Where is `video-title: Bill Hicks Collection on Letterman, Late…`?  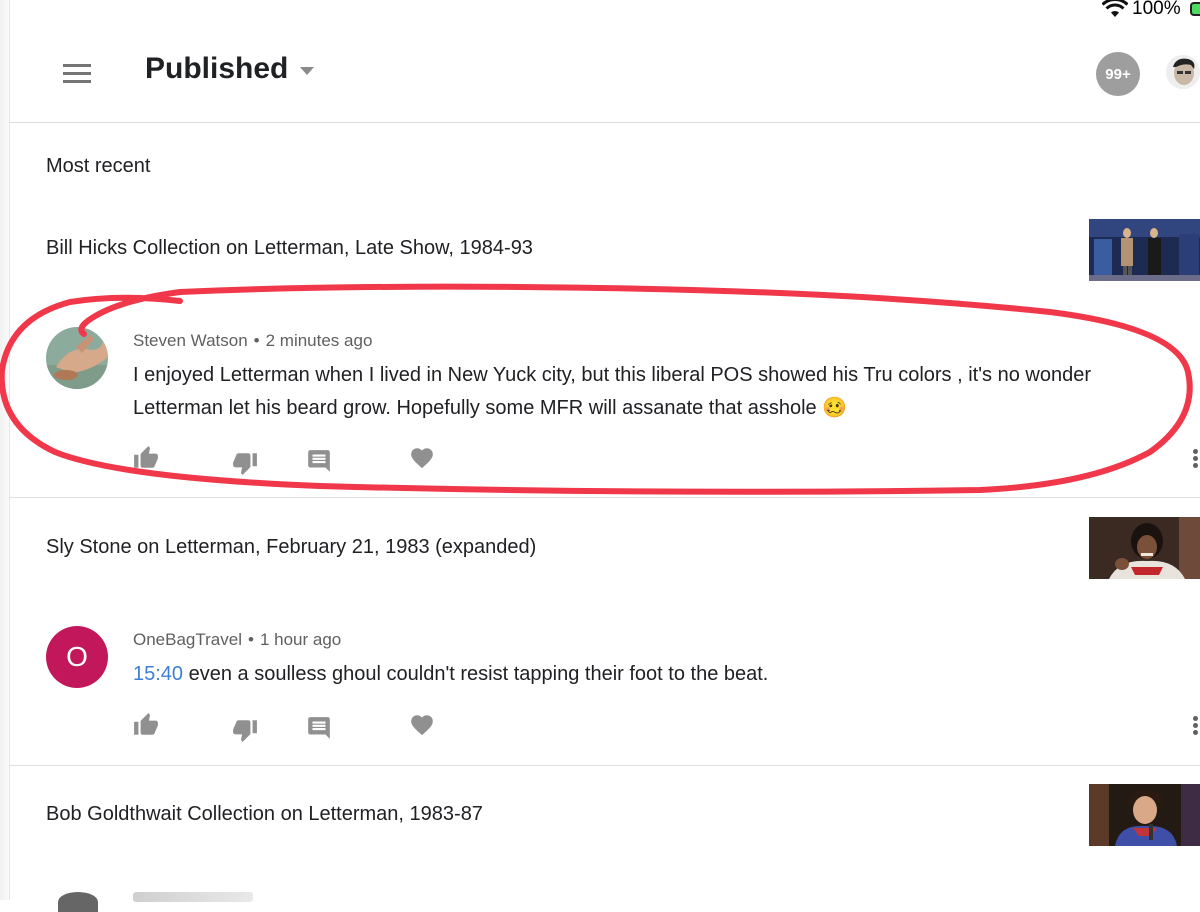 video-title: Bill Hicks Collection on Letterman, Late… is located at coordinates (289, 248).